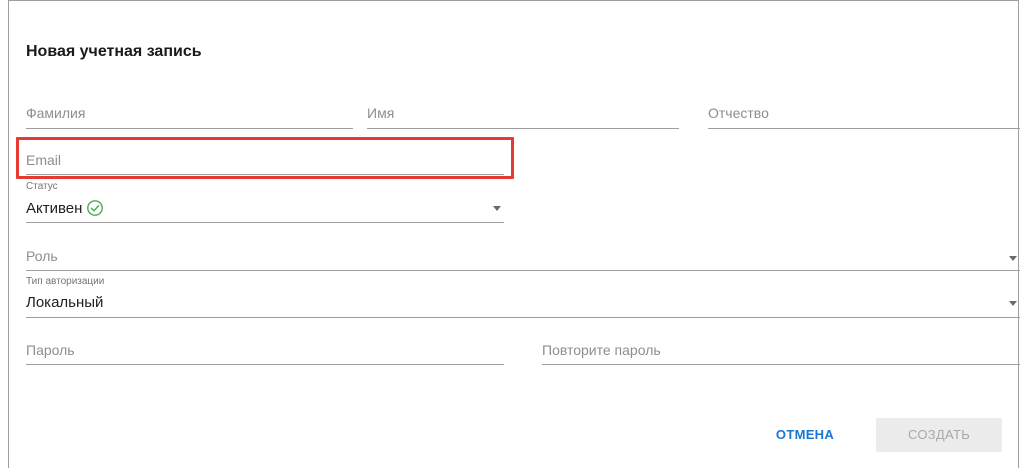 Image resolution: width=1025 pixels, height=468 pixels. Describe the element at coordinates (114, 51) in the screenshot. I see `dialog-title: Новая учетная запись` at that location.